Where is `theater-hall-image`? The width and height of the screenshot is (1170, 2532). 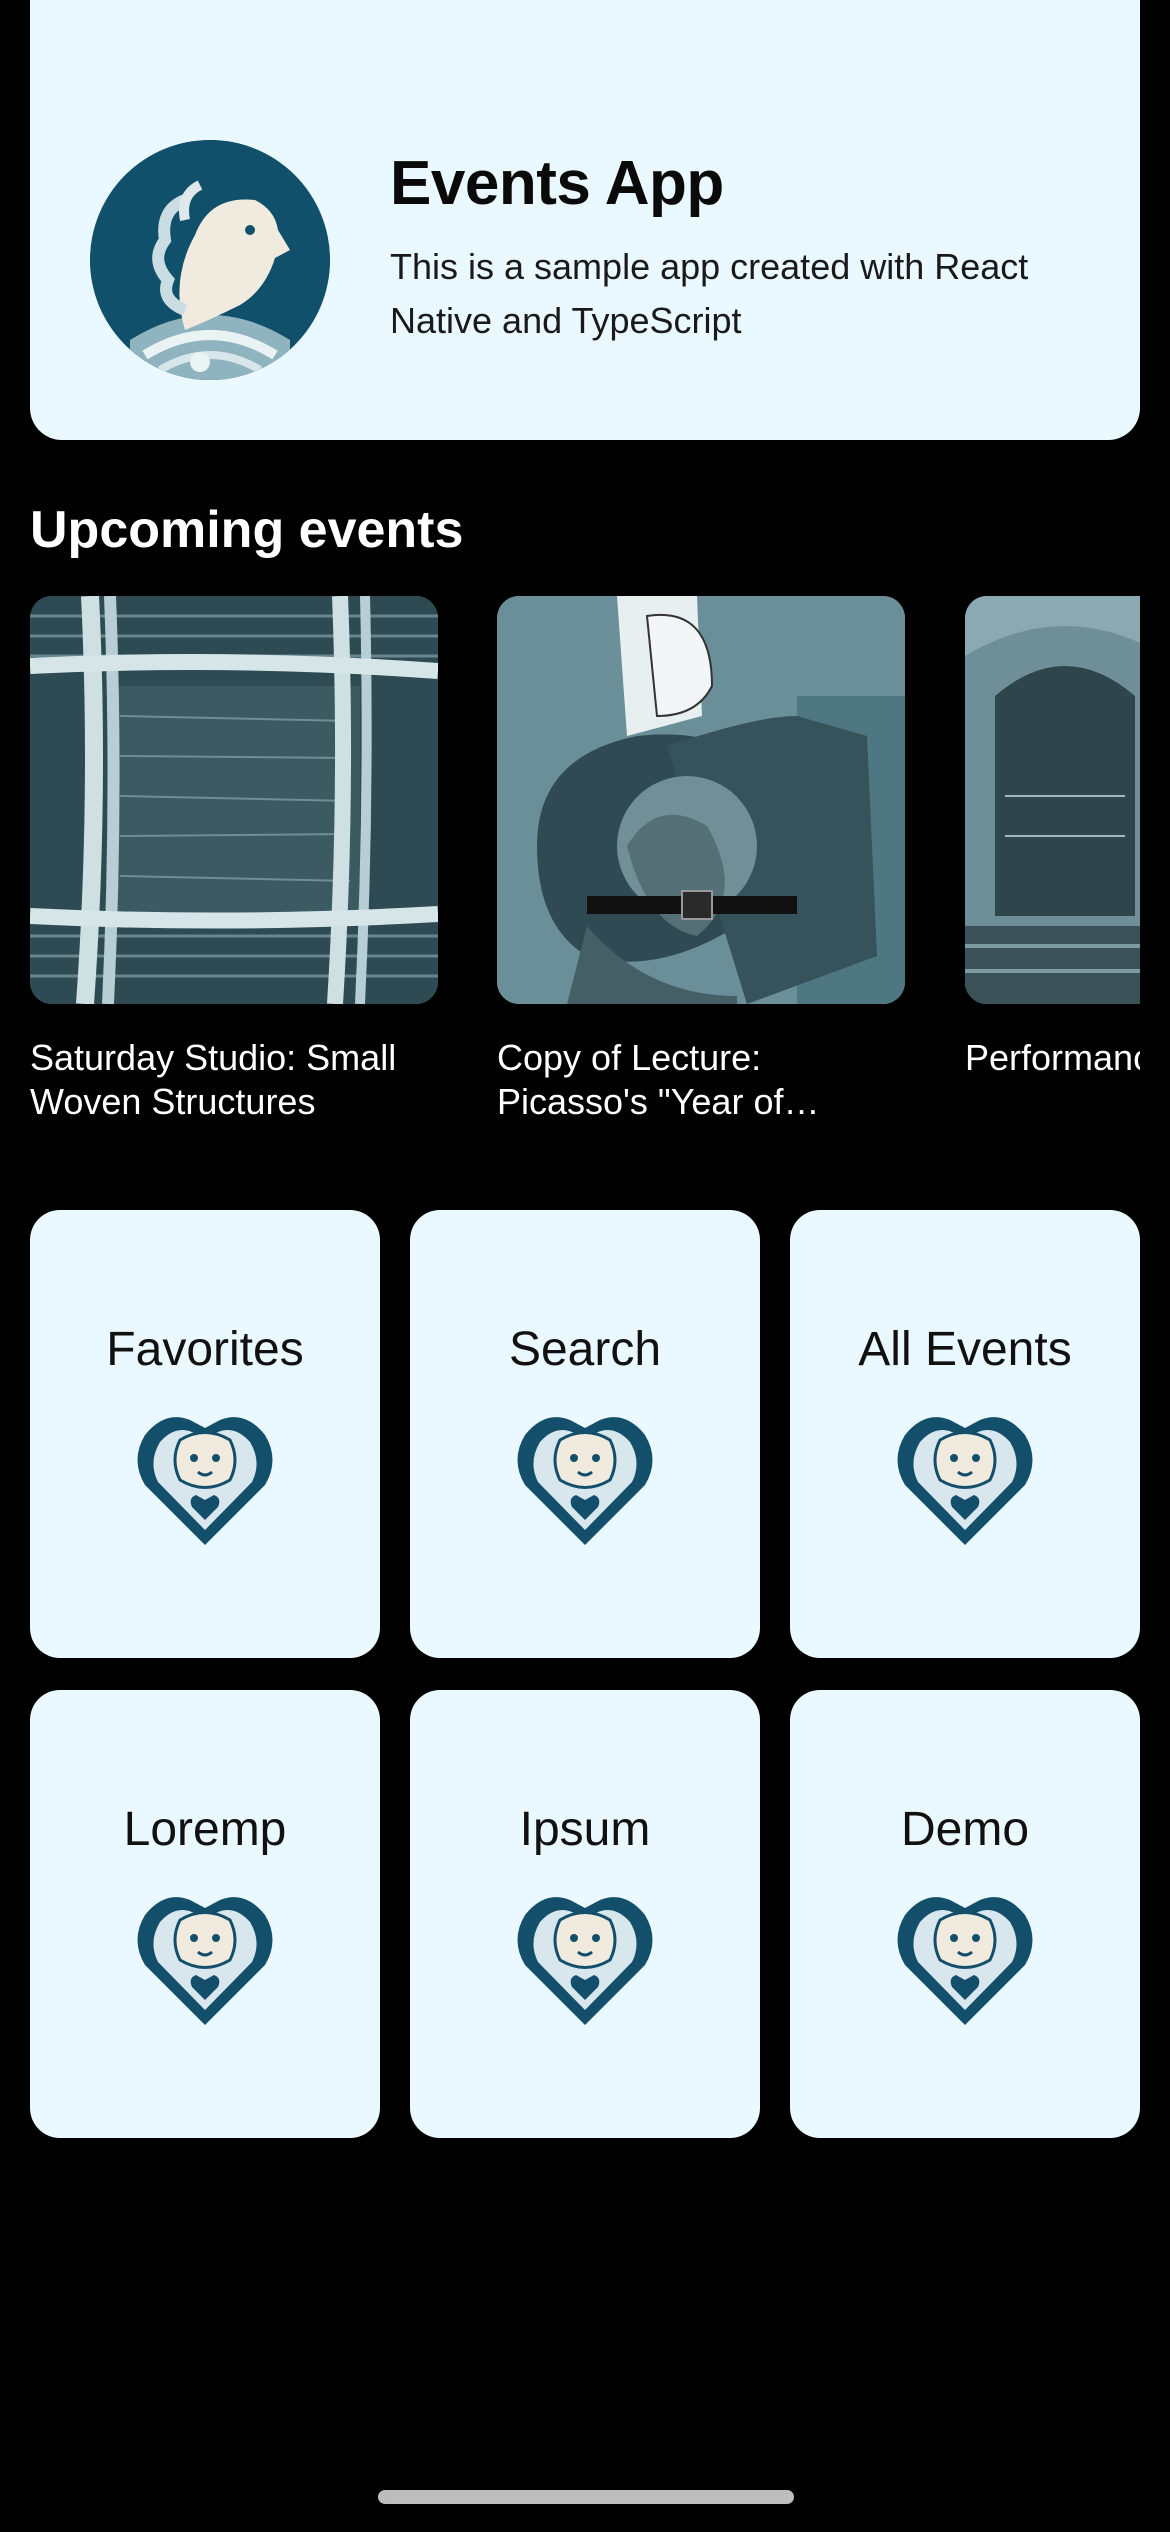
theater-hall-image is located at coordinates (1052, 800).